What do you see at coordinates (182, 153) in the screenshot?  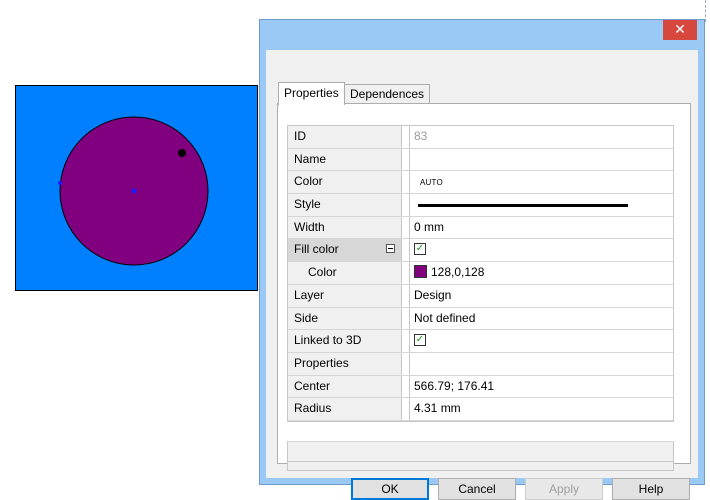 I see `radius-handle` at bounding box center [182, 153].